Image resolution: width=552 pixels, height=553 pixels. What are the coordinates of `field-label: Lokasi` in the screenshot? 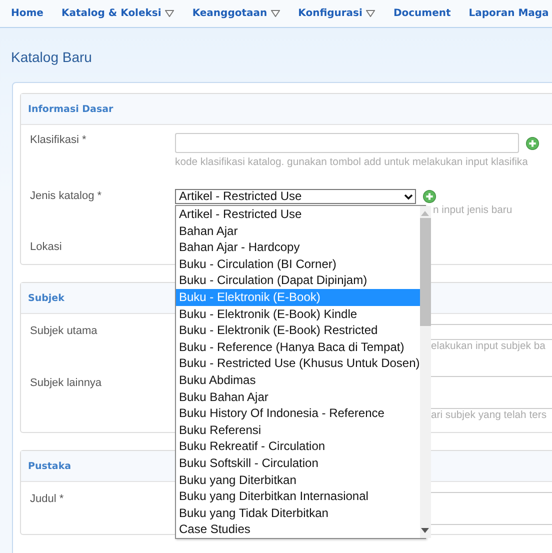 It's located at (46, 247).